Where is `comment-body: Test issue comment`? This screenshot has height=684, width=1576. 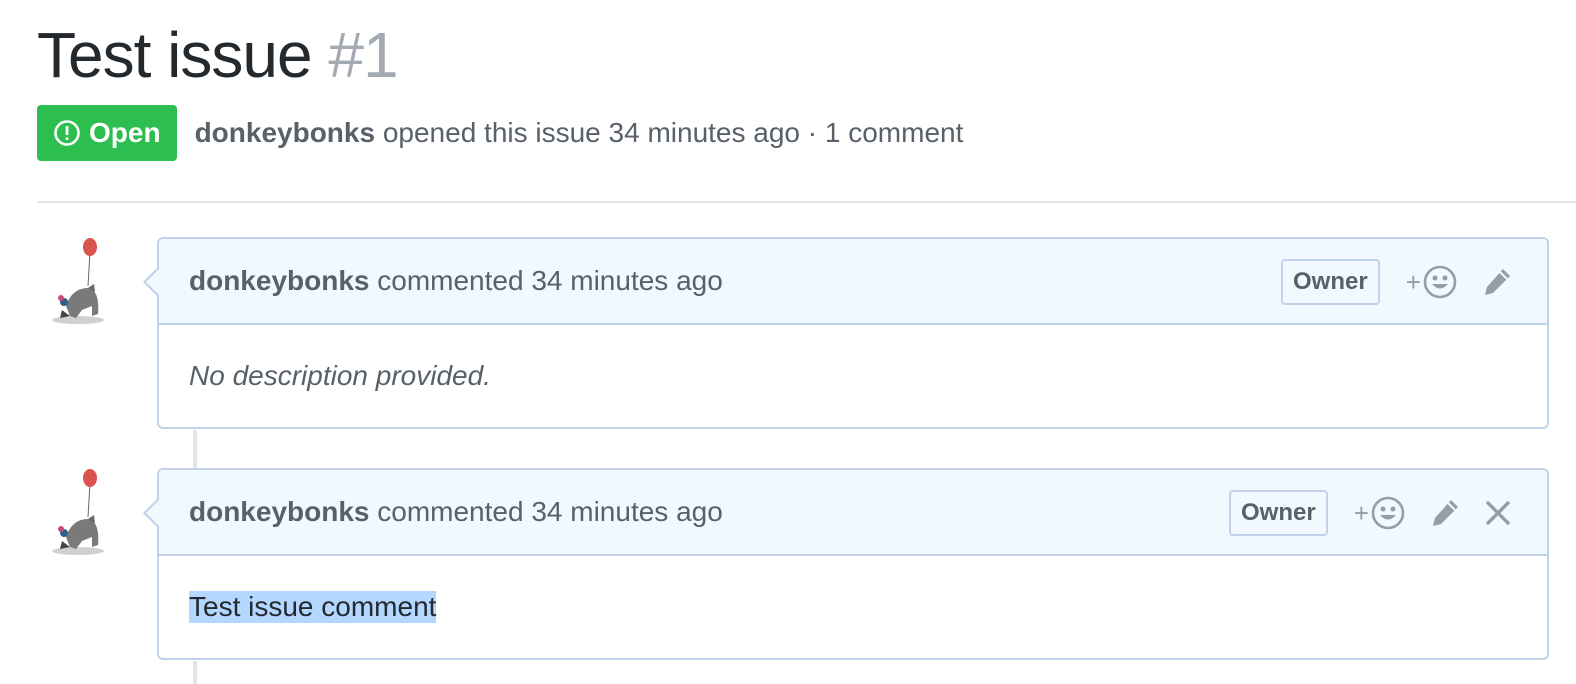
comment-body: Test issue comment is located at coordinates (853, 607).